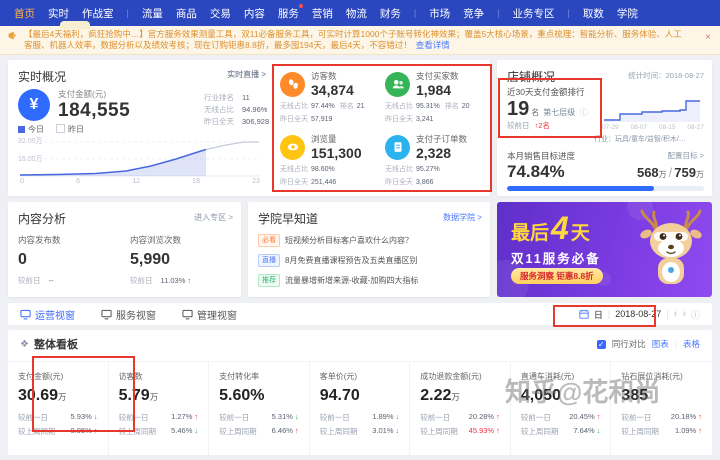 Image resolution: width=720 pixels, height=460 pixels. What do you see at coordinates (708, 37) in the screenshot?
I see `close-icon: ×` at bounding box center [708, 37].